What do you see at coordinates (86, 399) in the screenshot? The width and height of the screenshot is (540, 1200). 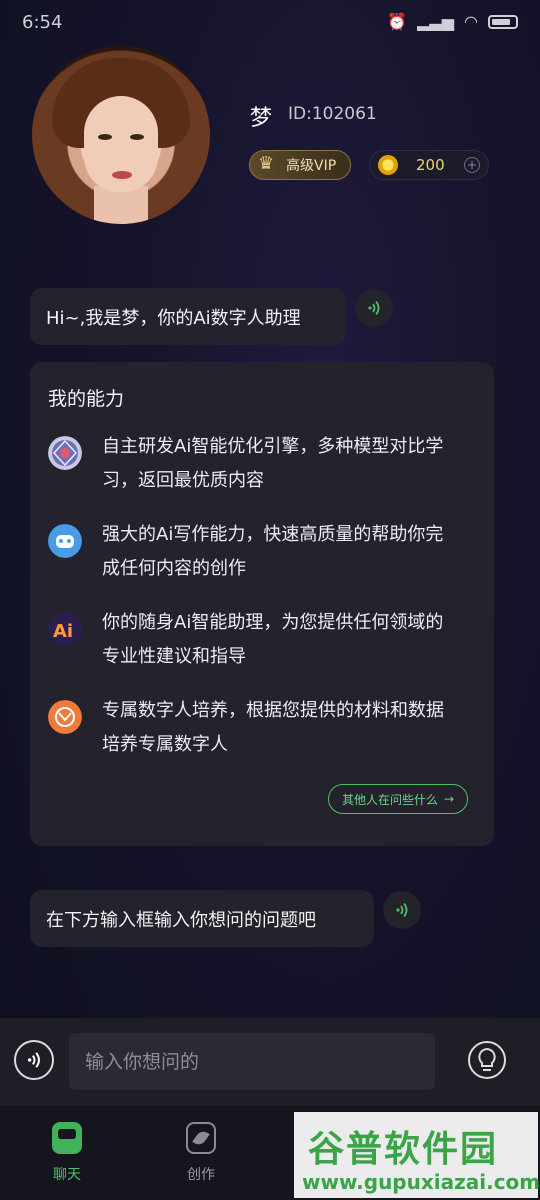 I see `abilities-title: 我的能力` at bounding box center [86, 399].